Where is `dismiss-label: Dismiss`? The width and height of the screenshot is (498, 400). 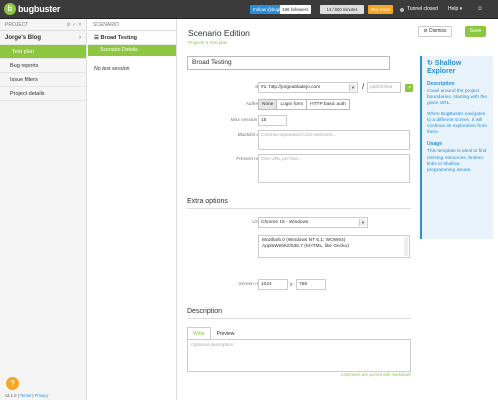
dismiss-label: Dismiss is located at coordinates (438, 31).